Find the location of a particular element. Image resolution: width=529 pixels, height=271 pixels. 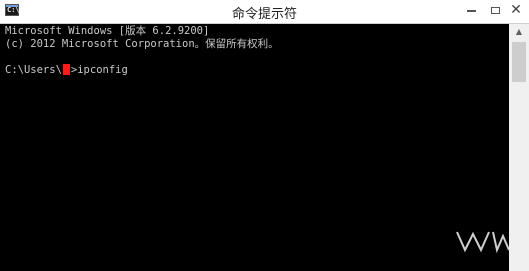

scroll-thumb is located at coordinates (519, 62).